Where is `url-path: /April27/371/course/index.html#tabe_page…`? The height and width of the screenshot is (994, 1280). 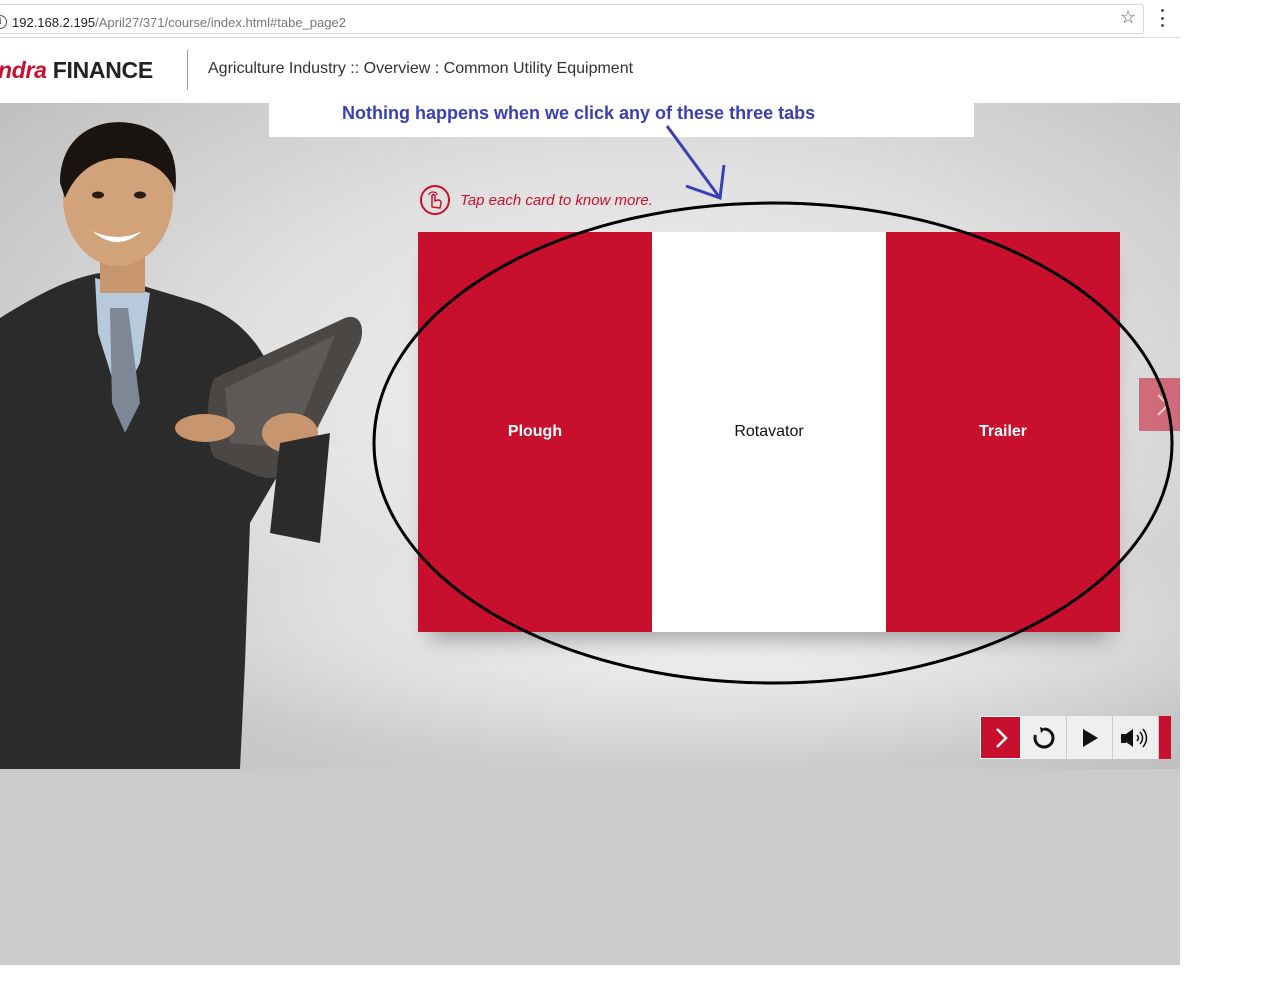 url-path: /April27/371/course/index.html#tabe_page… is located at coordinates (220, 22).